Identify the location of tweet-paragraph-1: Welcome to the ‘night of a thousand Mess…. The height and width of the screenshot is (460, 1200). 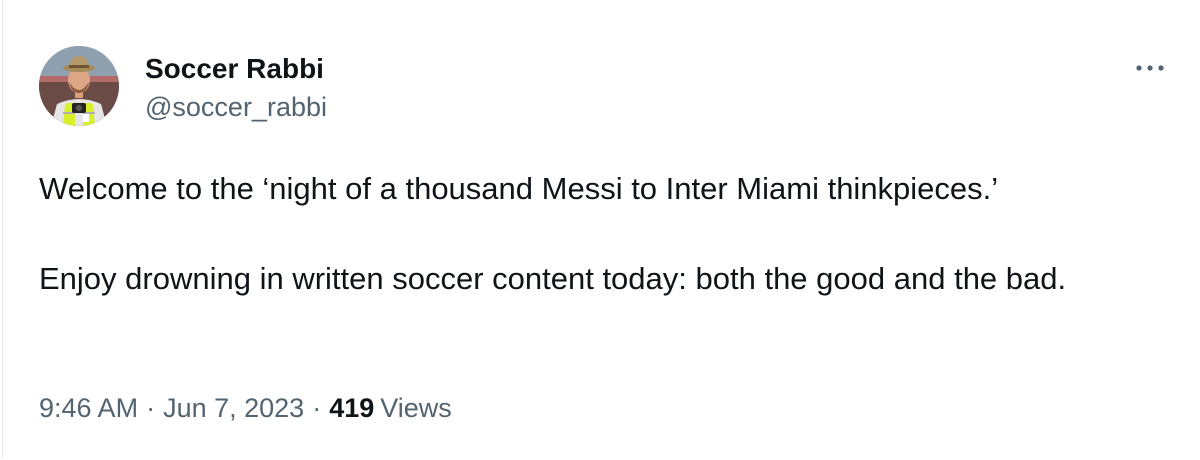
(519, 188).